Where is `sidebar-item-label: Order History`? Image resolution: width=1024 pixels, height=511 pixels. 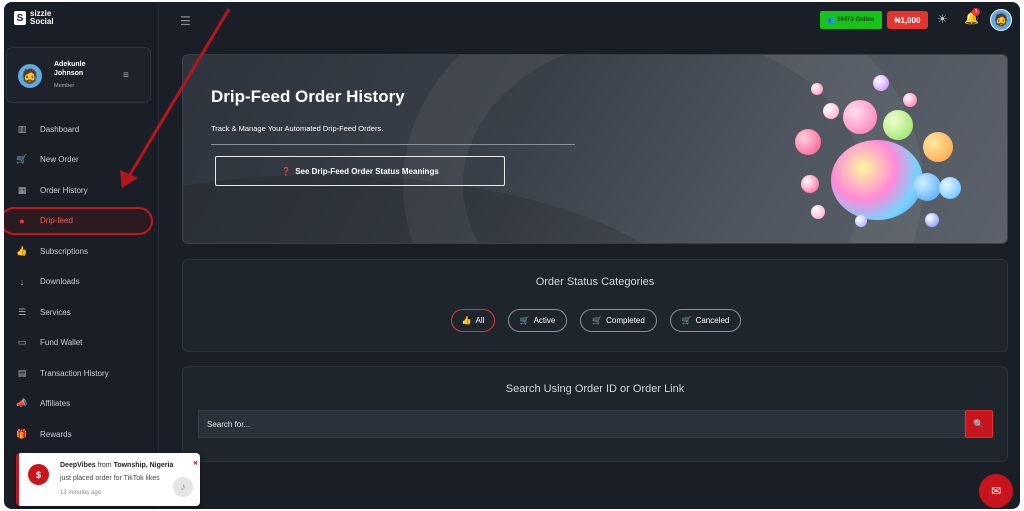
sidebar-item-label: Order History is located at coordinates (64, 190).